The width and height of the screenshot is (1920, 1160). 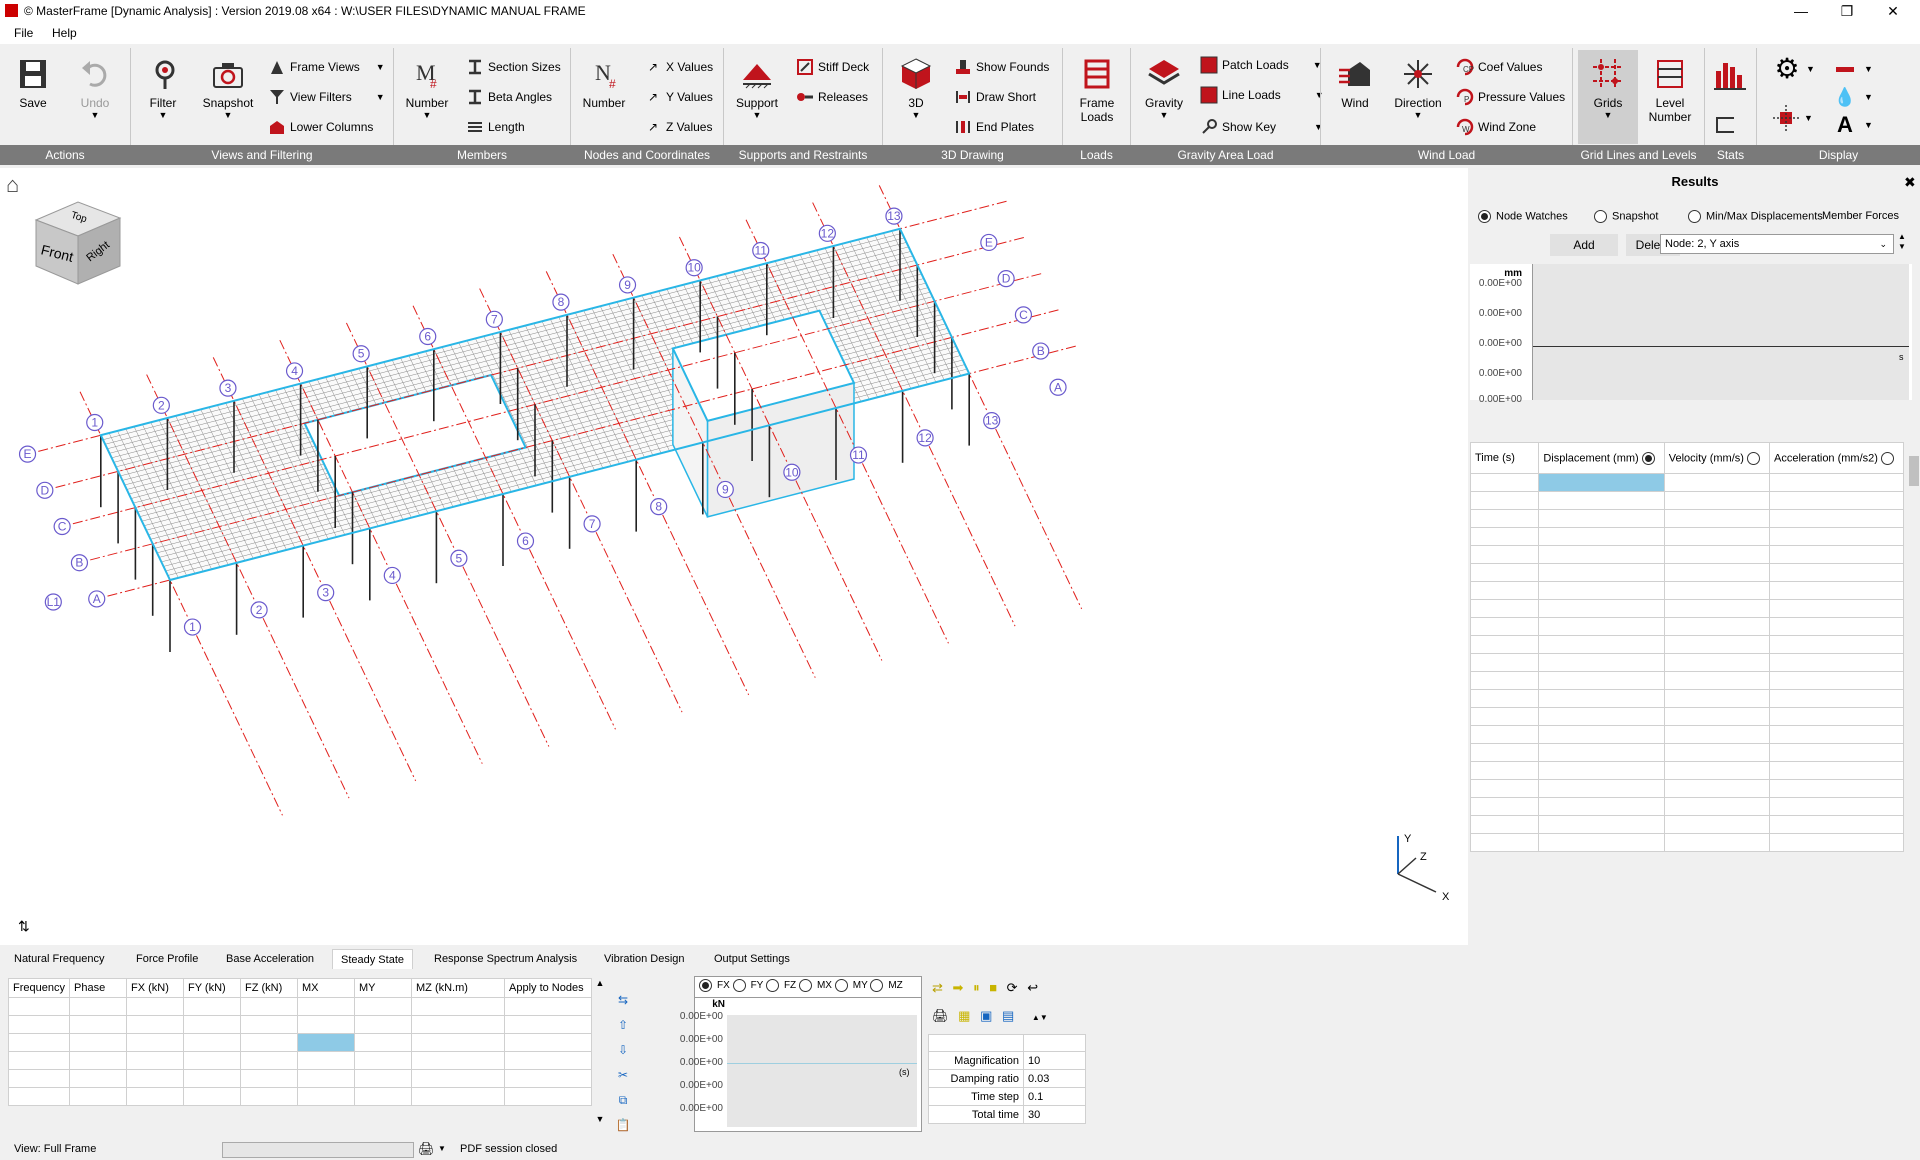 What do you see at coordinates (886, 985) in the screenshot?
I see `mz-radio: MZ` at bounding box center [886, 985].